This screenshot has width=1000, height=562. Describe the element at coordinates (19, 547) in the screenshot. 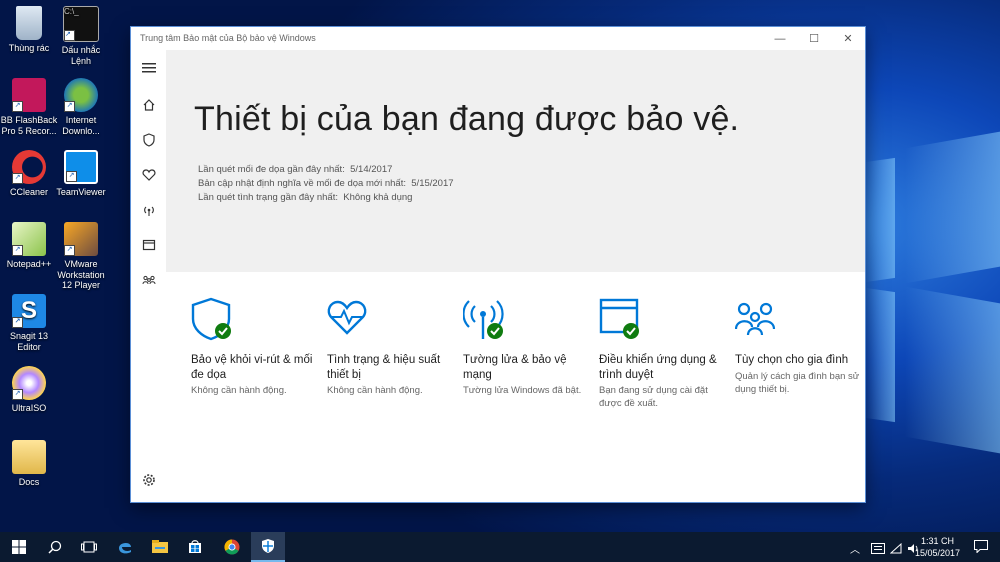

I see `start-button` at that location.